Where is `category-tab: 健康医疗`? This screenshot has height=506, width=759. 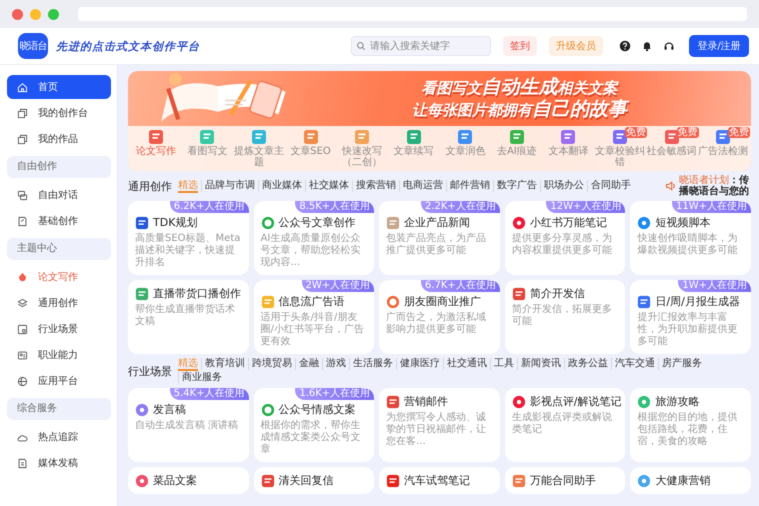 category-tab: 健康医疗 is located at coordinates (419, 364).